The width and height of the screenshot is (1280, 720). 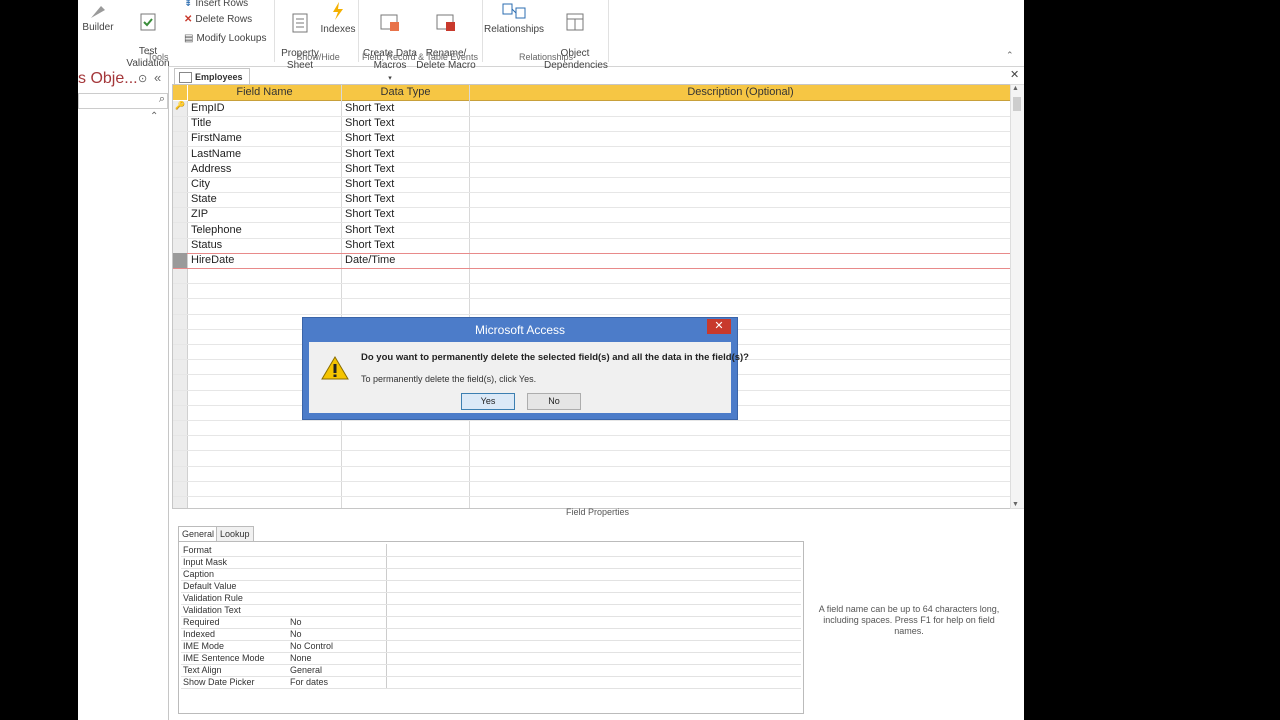 I want to click on table-icon, so click(x=185, y=77).